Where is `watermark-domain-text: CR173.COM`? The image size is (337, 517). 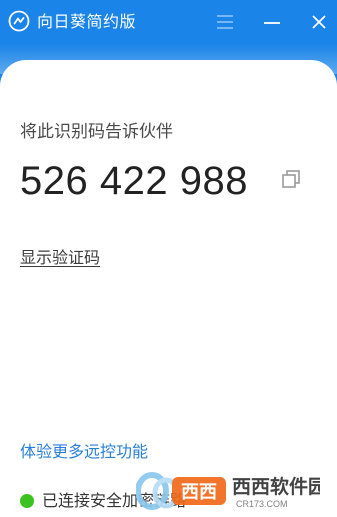 watermark-domain-text: CR173.COM is located at coordinates (262, 504).